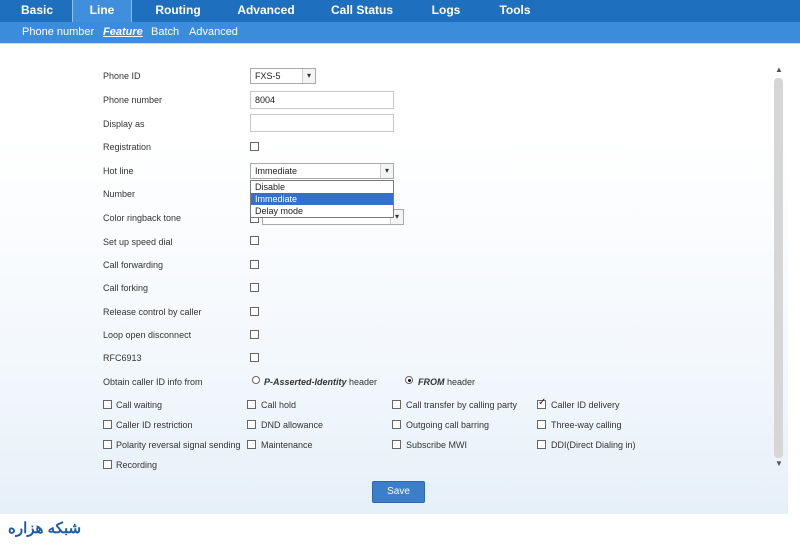  I want to click on scroll-thumb, so click(778, 268).